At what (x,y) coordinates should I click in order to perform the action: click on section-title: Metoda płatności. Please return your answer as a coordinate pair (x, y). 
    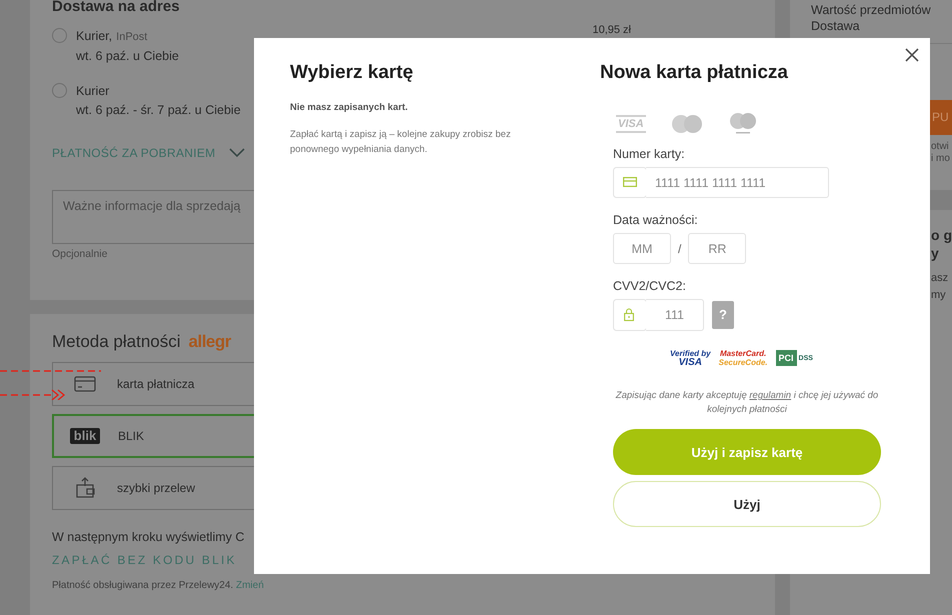
    Looking at the image, I should click on (116, 342).